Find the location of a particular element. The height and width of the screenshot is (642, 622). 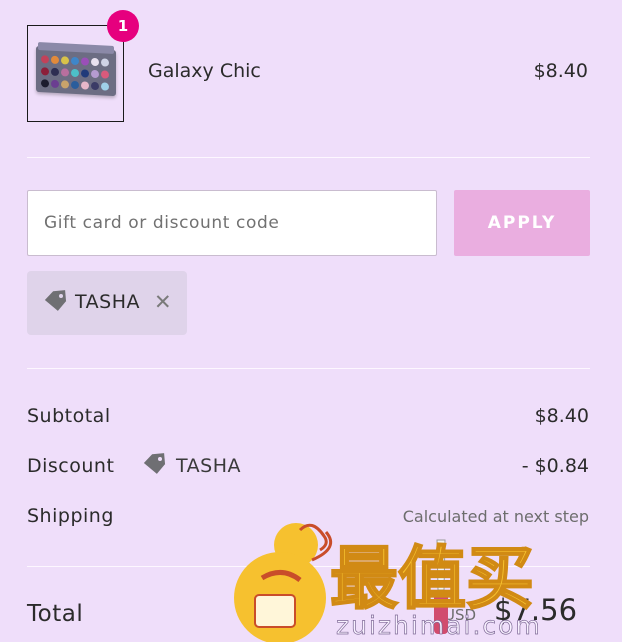

discount-code-input: Gift card or discount code is located at coordinates (232, 223).